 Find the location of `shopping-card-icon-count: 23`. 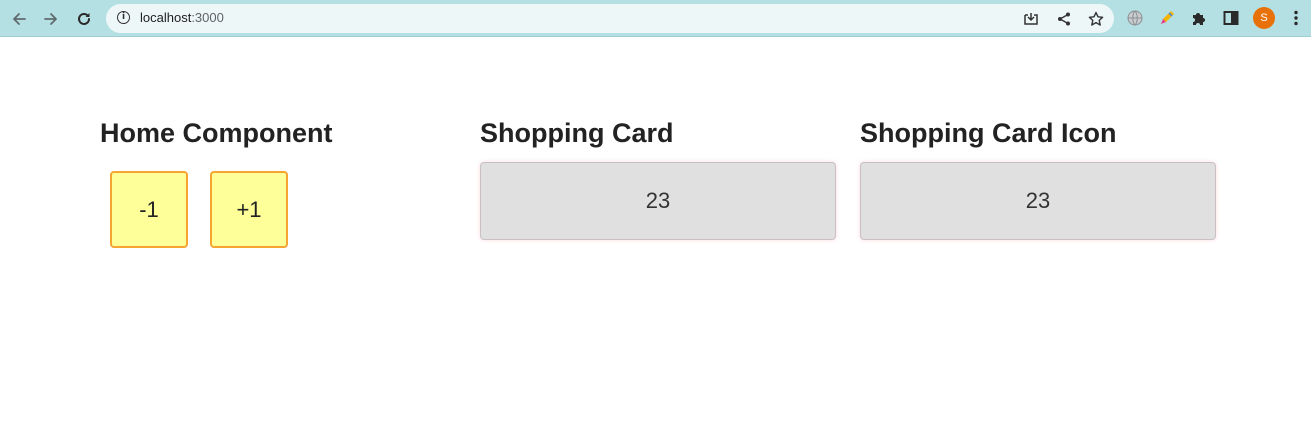

shopping-card-icon-count: 23 is located at coordinates (1038, 201).